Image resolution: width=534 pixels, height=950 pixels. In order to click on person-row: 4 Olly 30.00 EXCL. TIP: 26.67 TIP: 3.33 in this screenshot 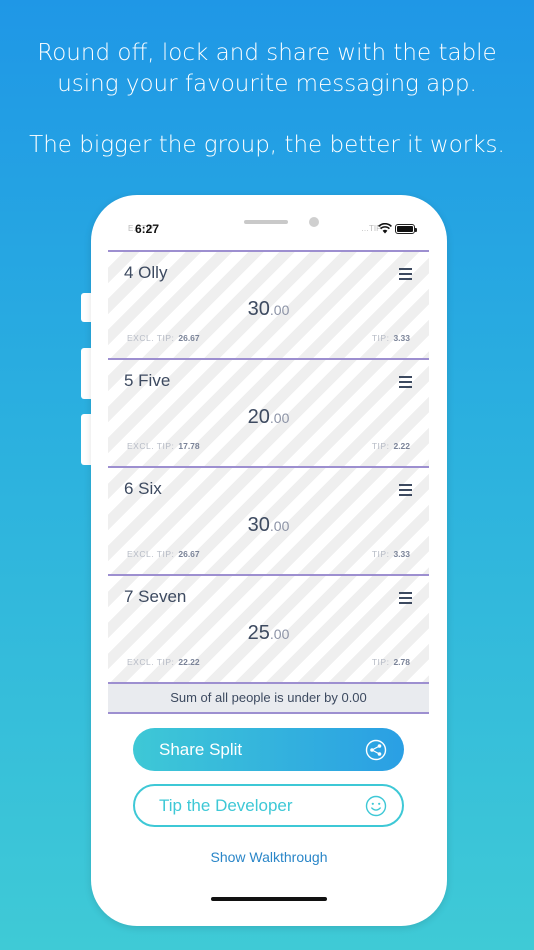, I will do `click(268, 304)`.